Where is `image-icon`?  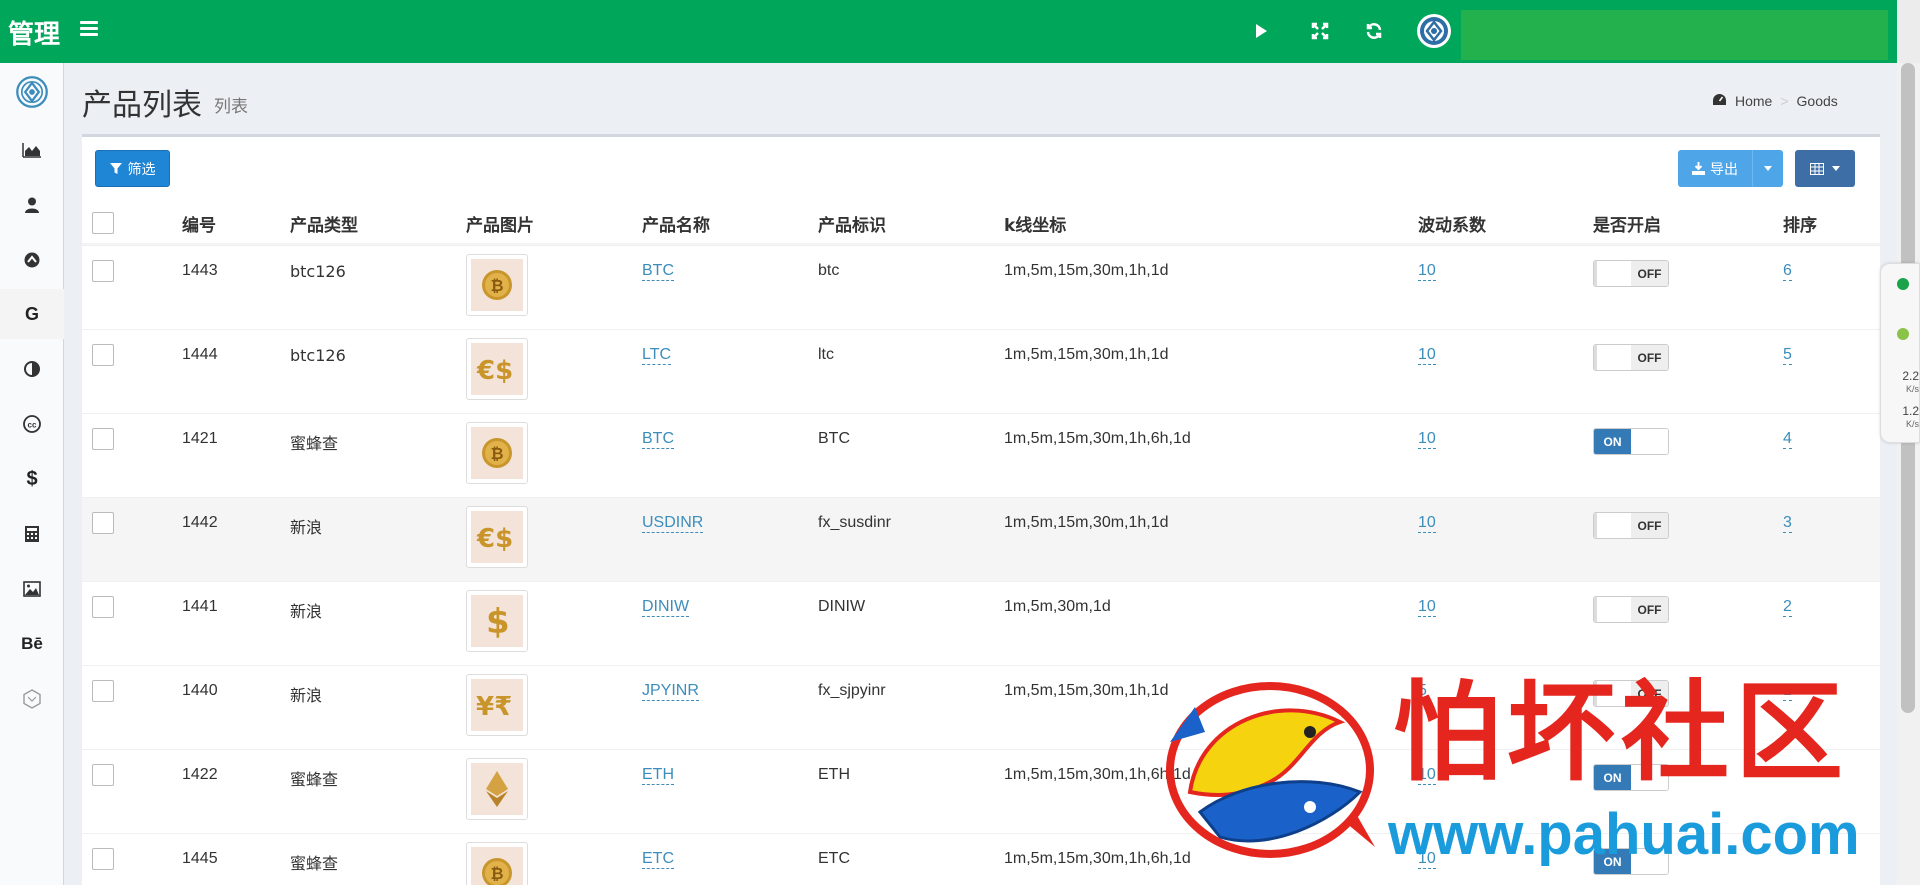
image-icon is located at coordinates (32, 589).